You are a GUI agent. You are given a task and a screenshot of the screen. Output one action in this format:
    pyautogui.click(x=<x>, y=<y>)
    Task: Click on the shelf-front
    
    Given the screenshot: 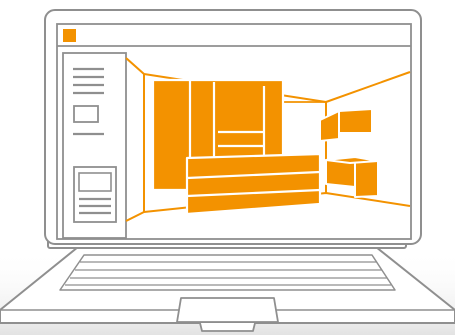 What is the action you would take?
    pyautogui.click(x=355, y=121)
    